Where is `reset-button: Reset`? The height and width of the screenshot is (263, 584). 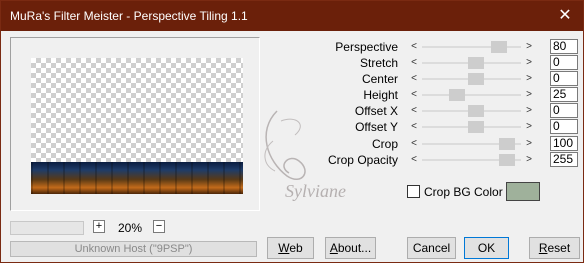 reset-button: Reset is located at coordinates (554, 248).